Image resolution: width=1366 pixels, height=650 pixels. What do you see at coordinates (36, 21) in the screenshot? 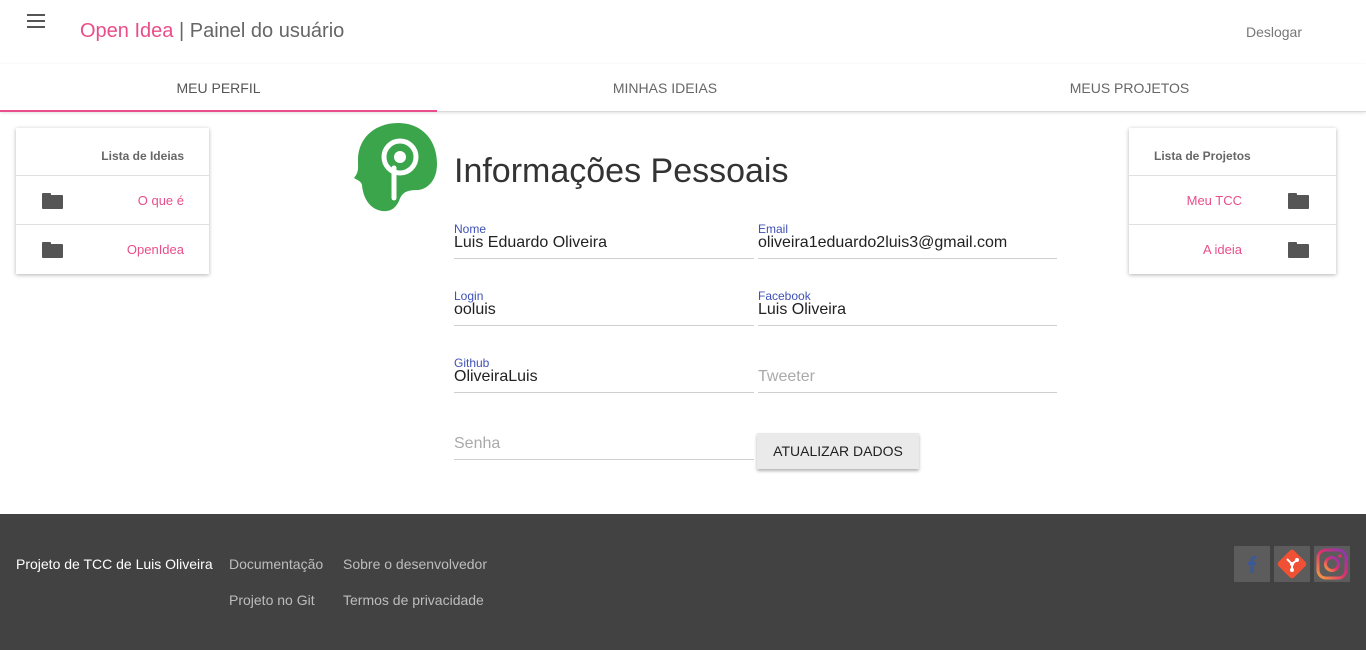
I see `hamburger-menu-icon` at bounding box center [36, 21].